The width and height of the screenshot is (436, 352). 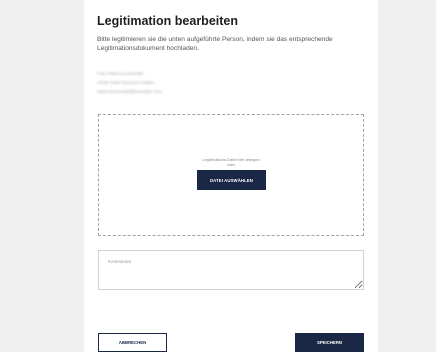 I want to click on dropzone-or-label: oder, so click(x=230, y=164).